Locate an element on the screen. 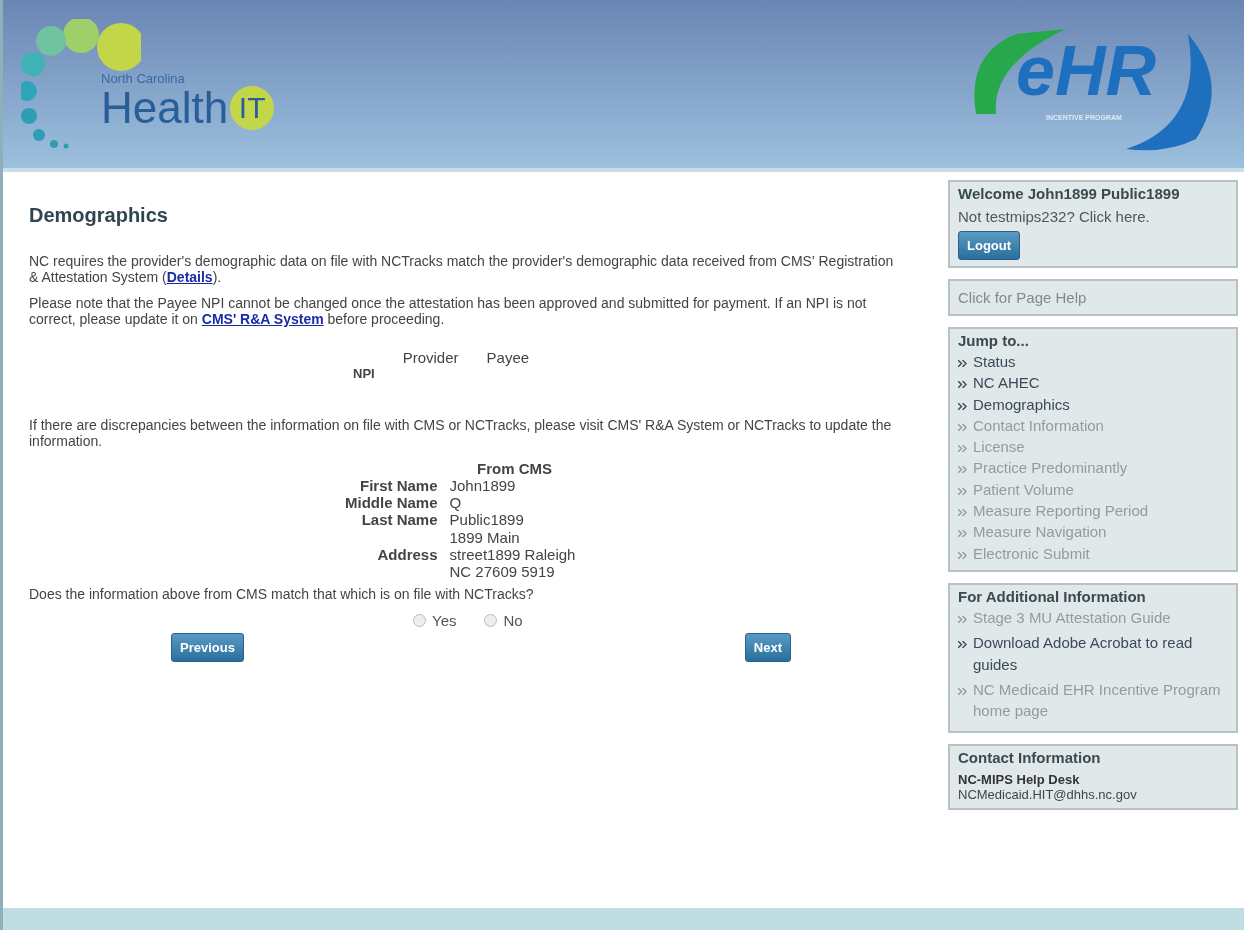 The height and width of the screenshot is (930, 1244). field-value: Public1899 is located at coordinates (486, 520).